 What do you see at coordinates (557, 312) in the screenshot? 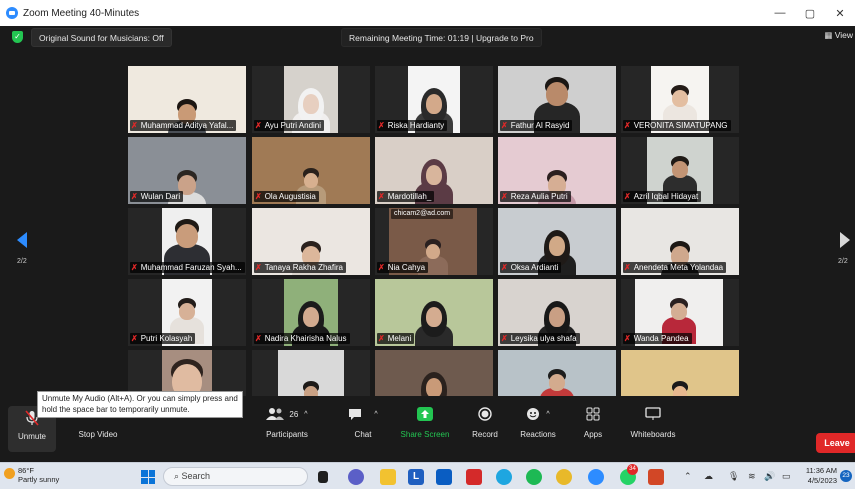
I see `participant-tile: ✗ Leysika ulya shafa` at bounding box center [557, 312].